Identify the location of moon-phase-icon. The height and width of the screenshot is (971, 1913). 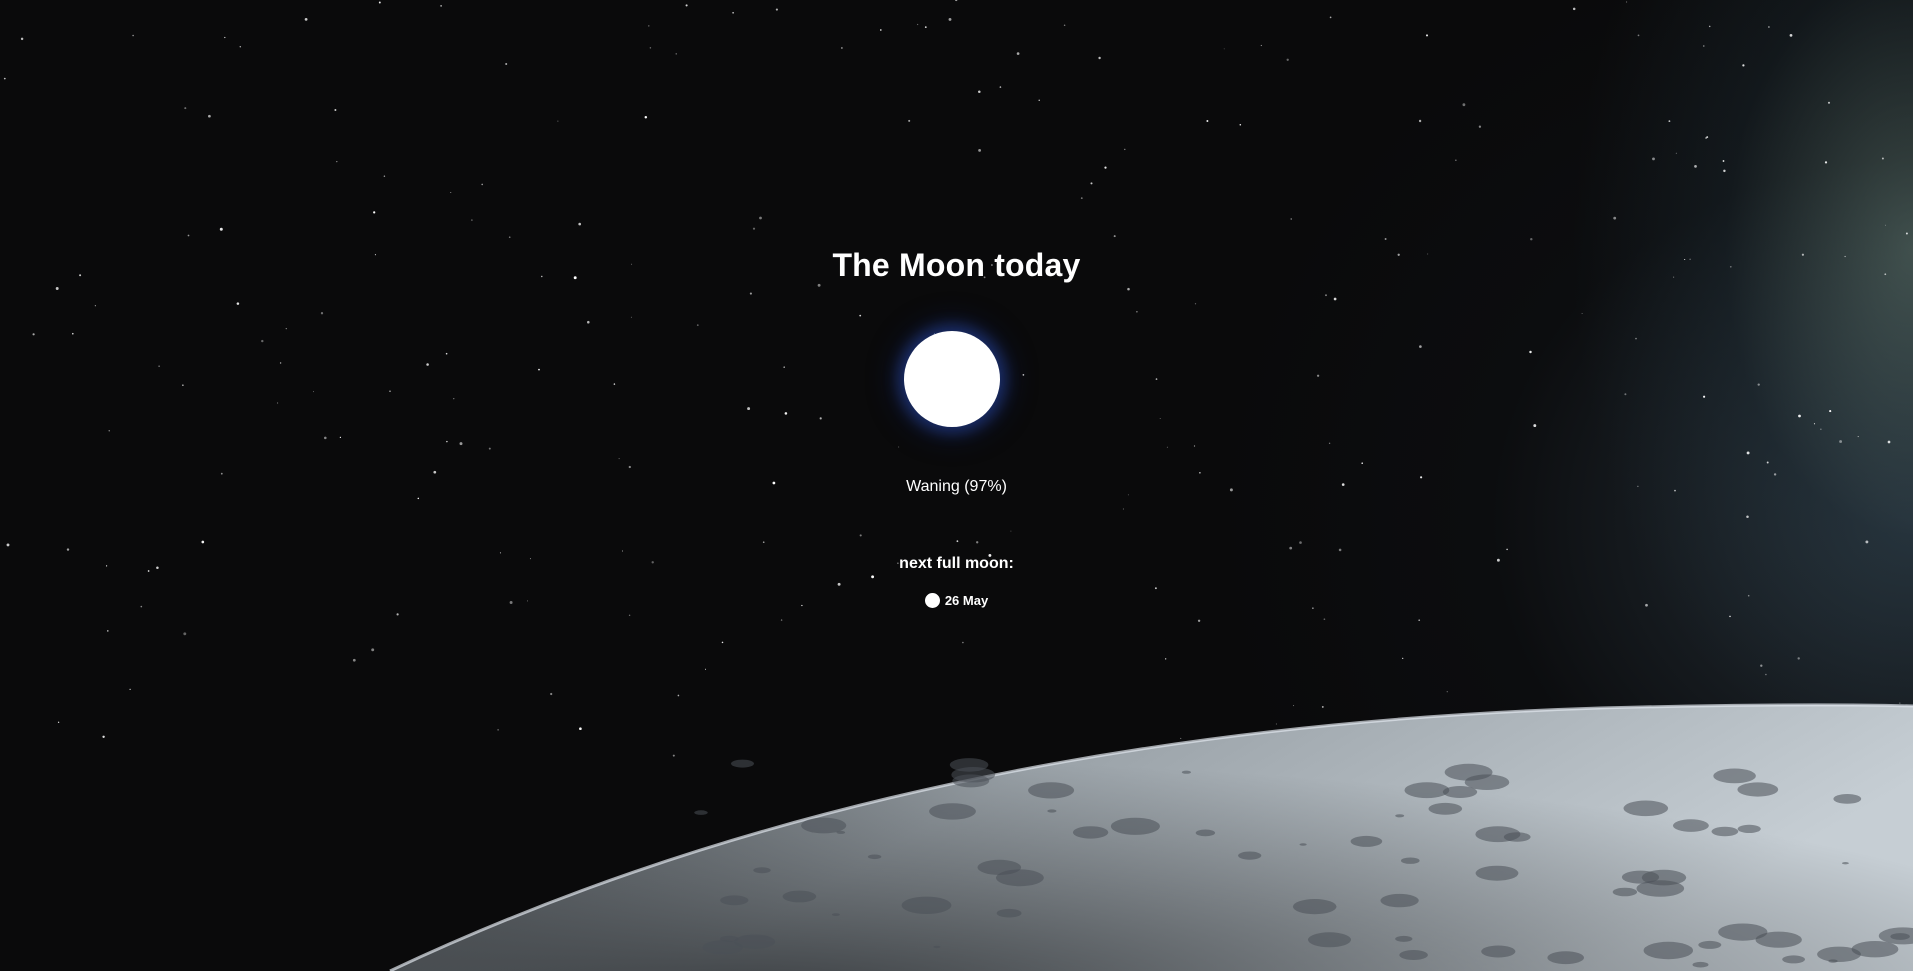
(952, 379).